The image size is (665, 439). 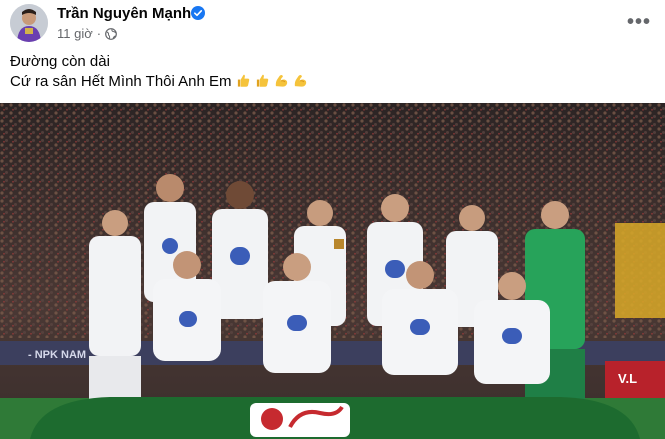 I want to click on post-text-line-2-text: Cứ ra sân Hết Mình Thôi Anh Em, so click(x=121, y=81).